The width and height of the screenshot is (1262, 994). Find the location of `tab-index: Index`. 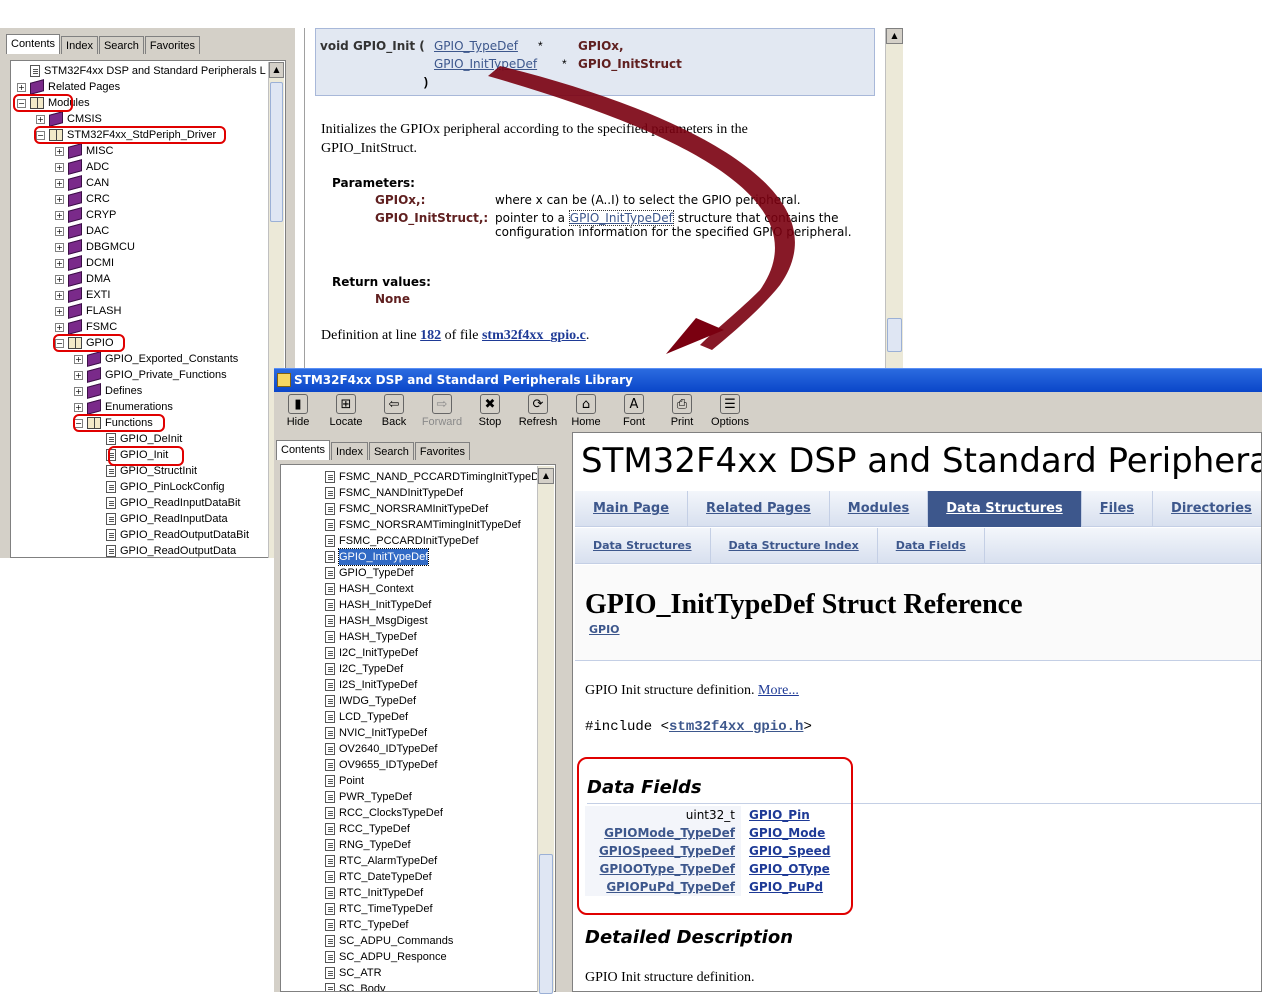

tab-index: Index is located at coordinates (79, 45).